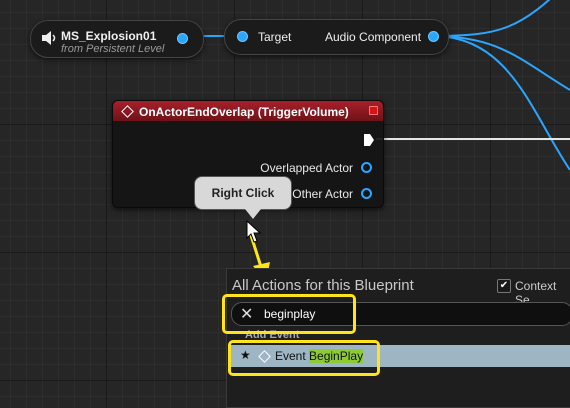 This screenshot has height=408, width=570. Describe the element at coordinates (49, 38) in the screenshot. I see `speaker-icon` at that location.